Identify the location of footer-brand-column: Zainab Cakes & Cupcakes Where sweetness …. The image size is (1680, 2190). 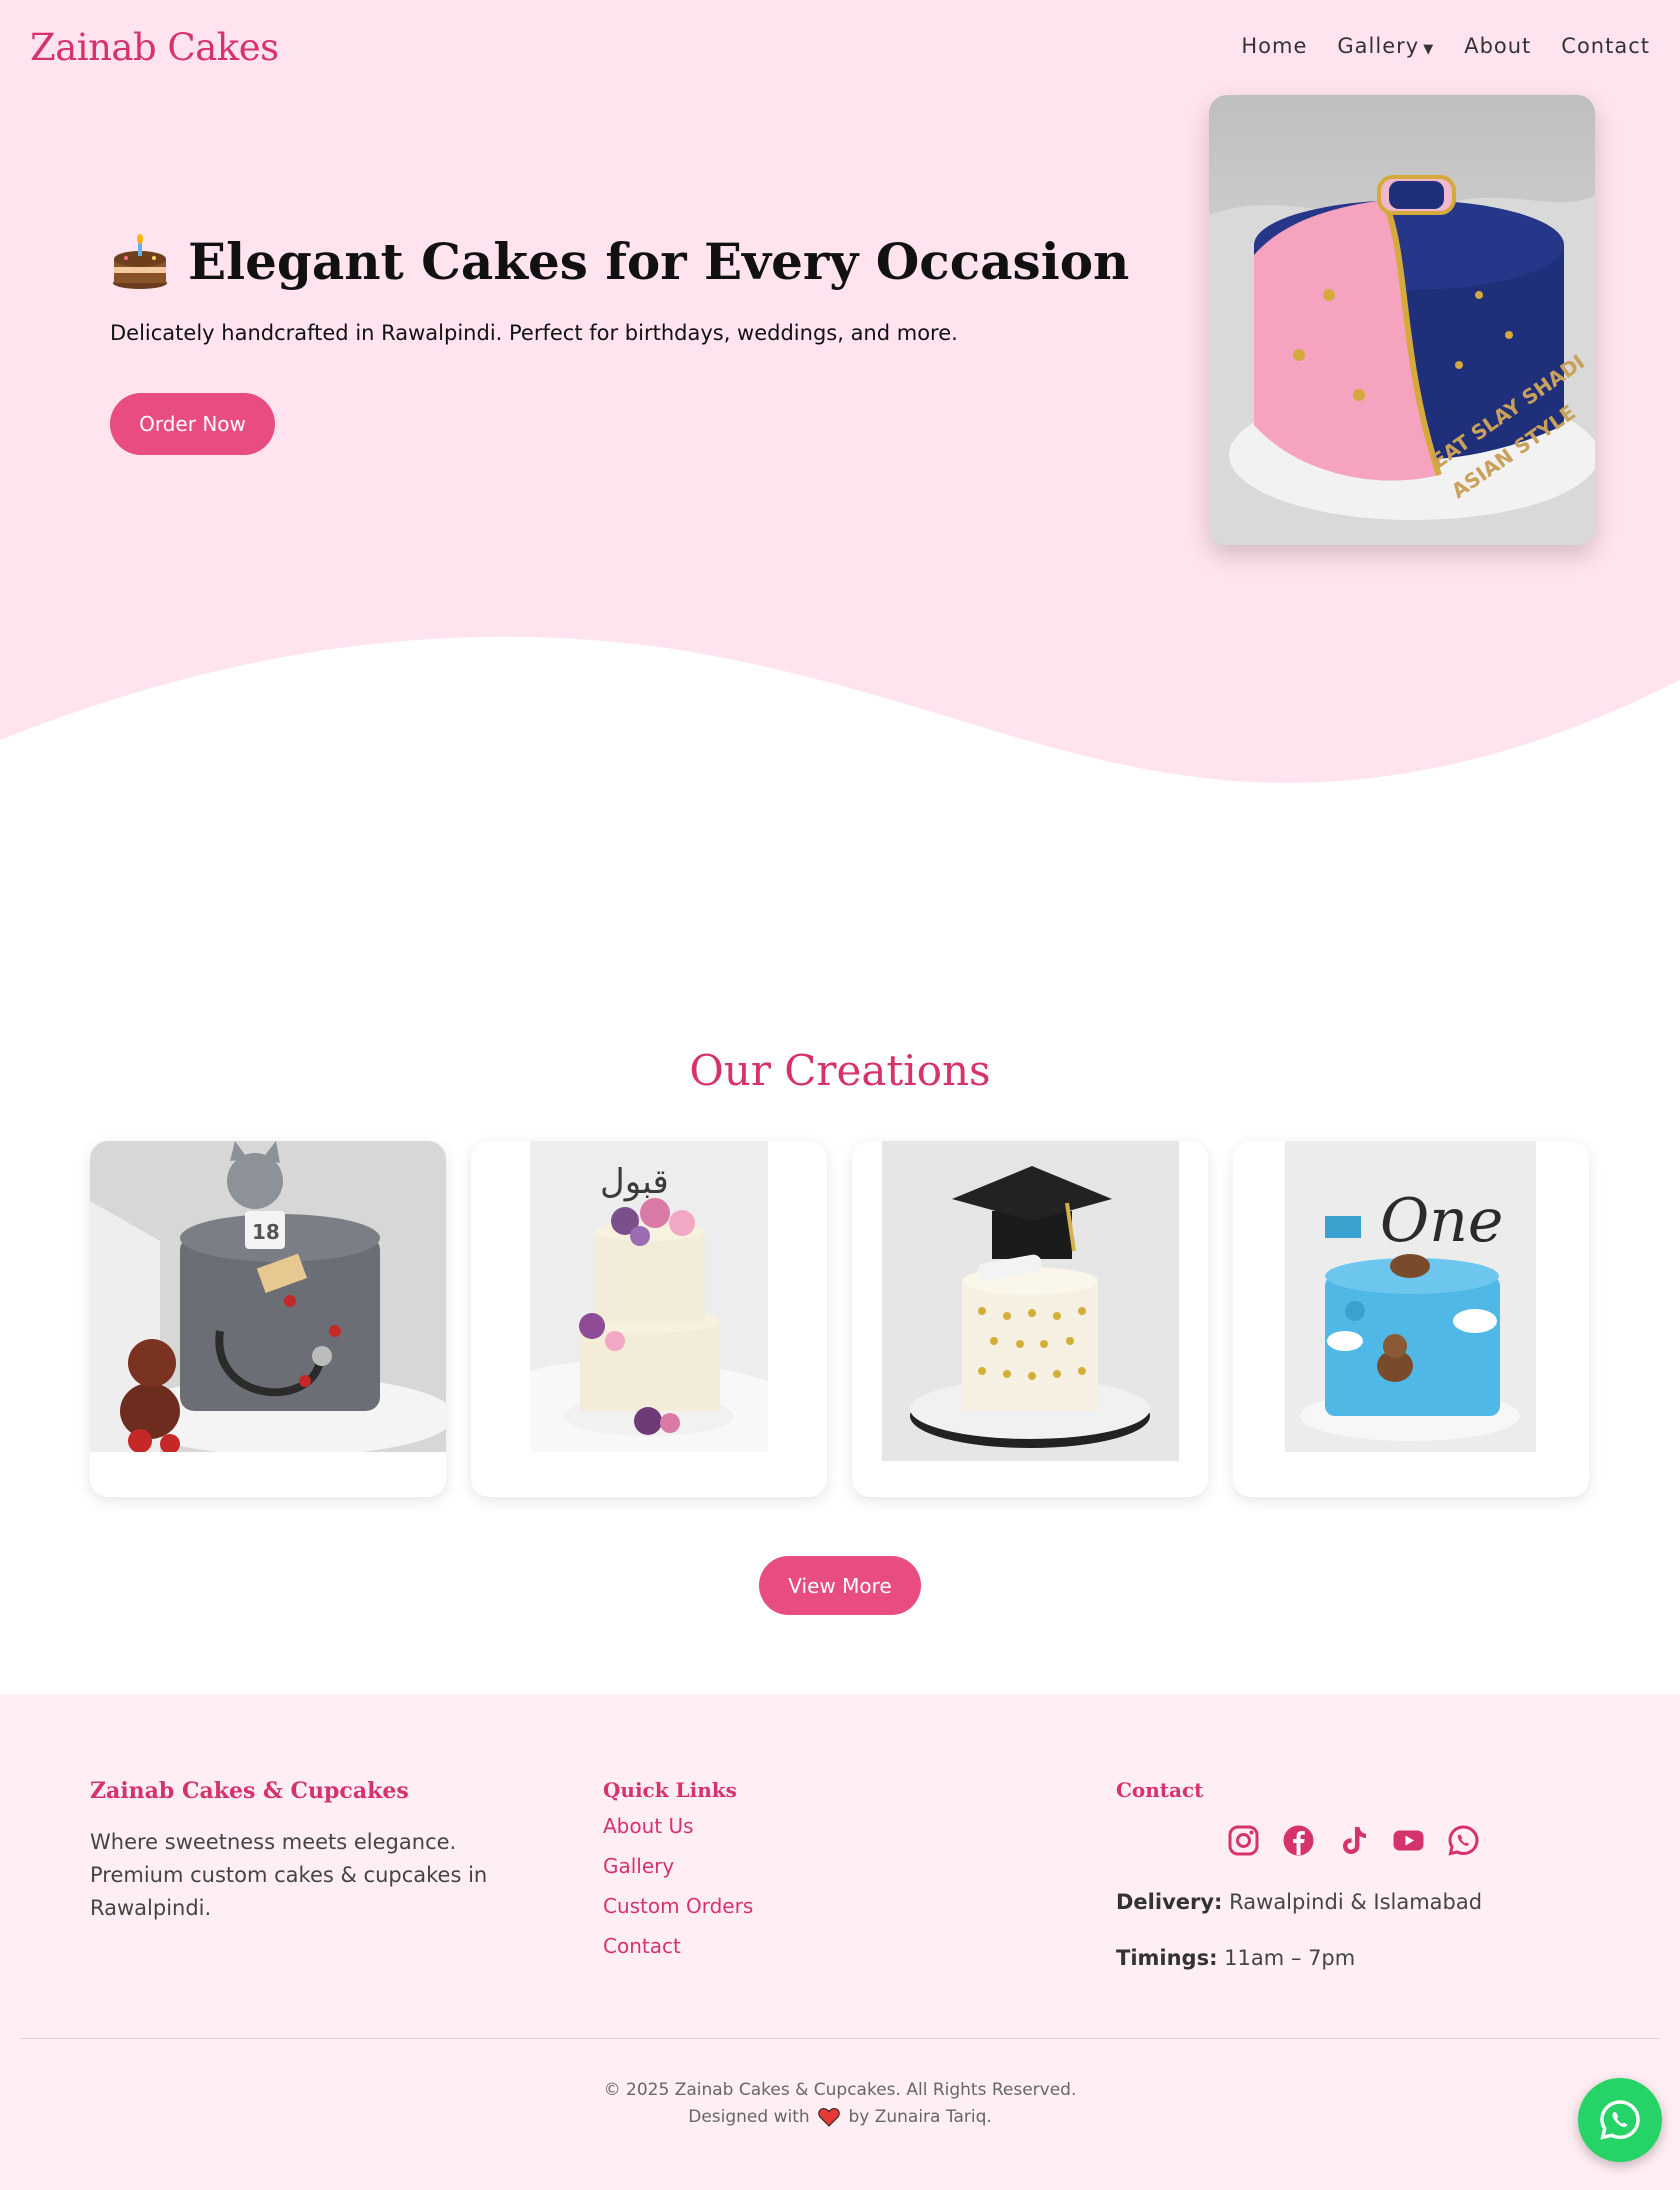
(305, 1851).